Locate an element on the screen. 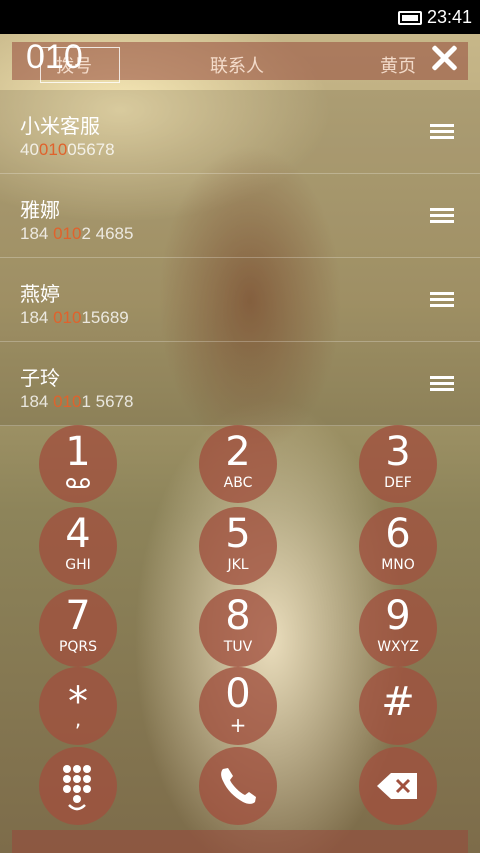 Image resolution: width=480 pixels, height=853 pixels. key-6: 6 MNO is located at coordinates (398, 546).